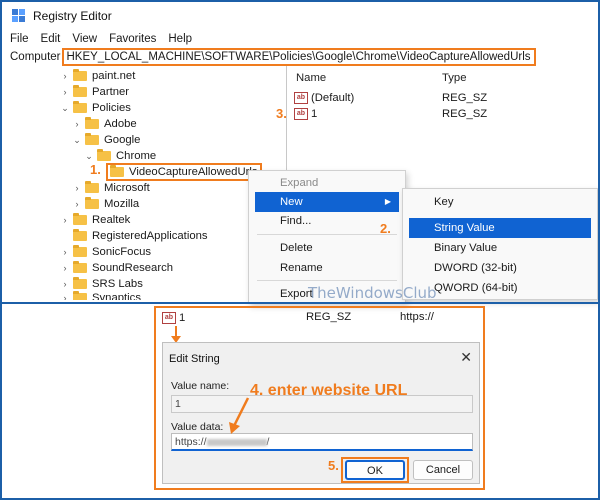 Image resolution: width=600 pixels, height=500 pixels. Describe the element at coordinates (454, 78) in the screenshot. I see `column-header-type: Type` at that location.